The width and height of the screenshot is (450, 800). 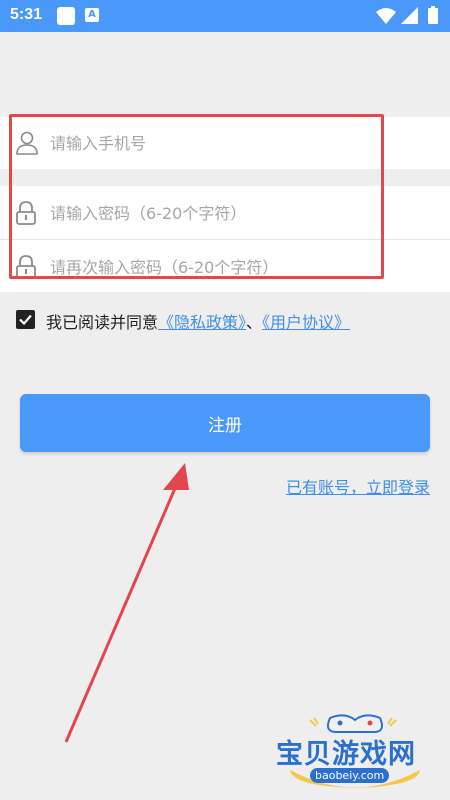 I want to click on confirm-password-field, so click(x=225, y=266).